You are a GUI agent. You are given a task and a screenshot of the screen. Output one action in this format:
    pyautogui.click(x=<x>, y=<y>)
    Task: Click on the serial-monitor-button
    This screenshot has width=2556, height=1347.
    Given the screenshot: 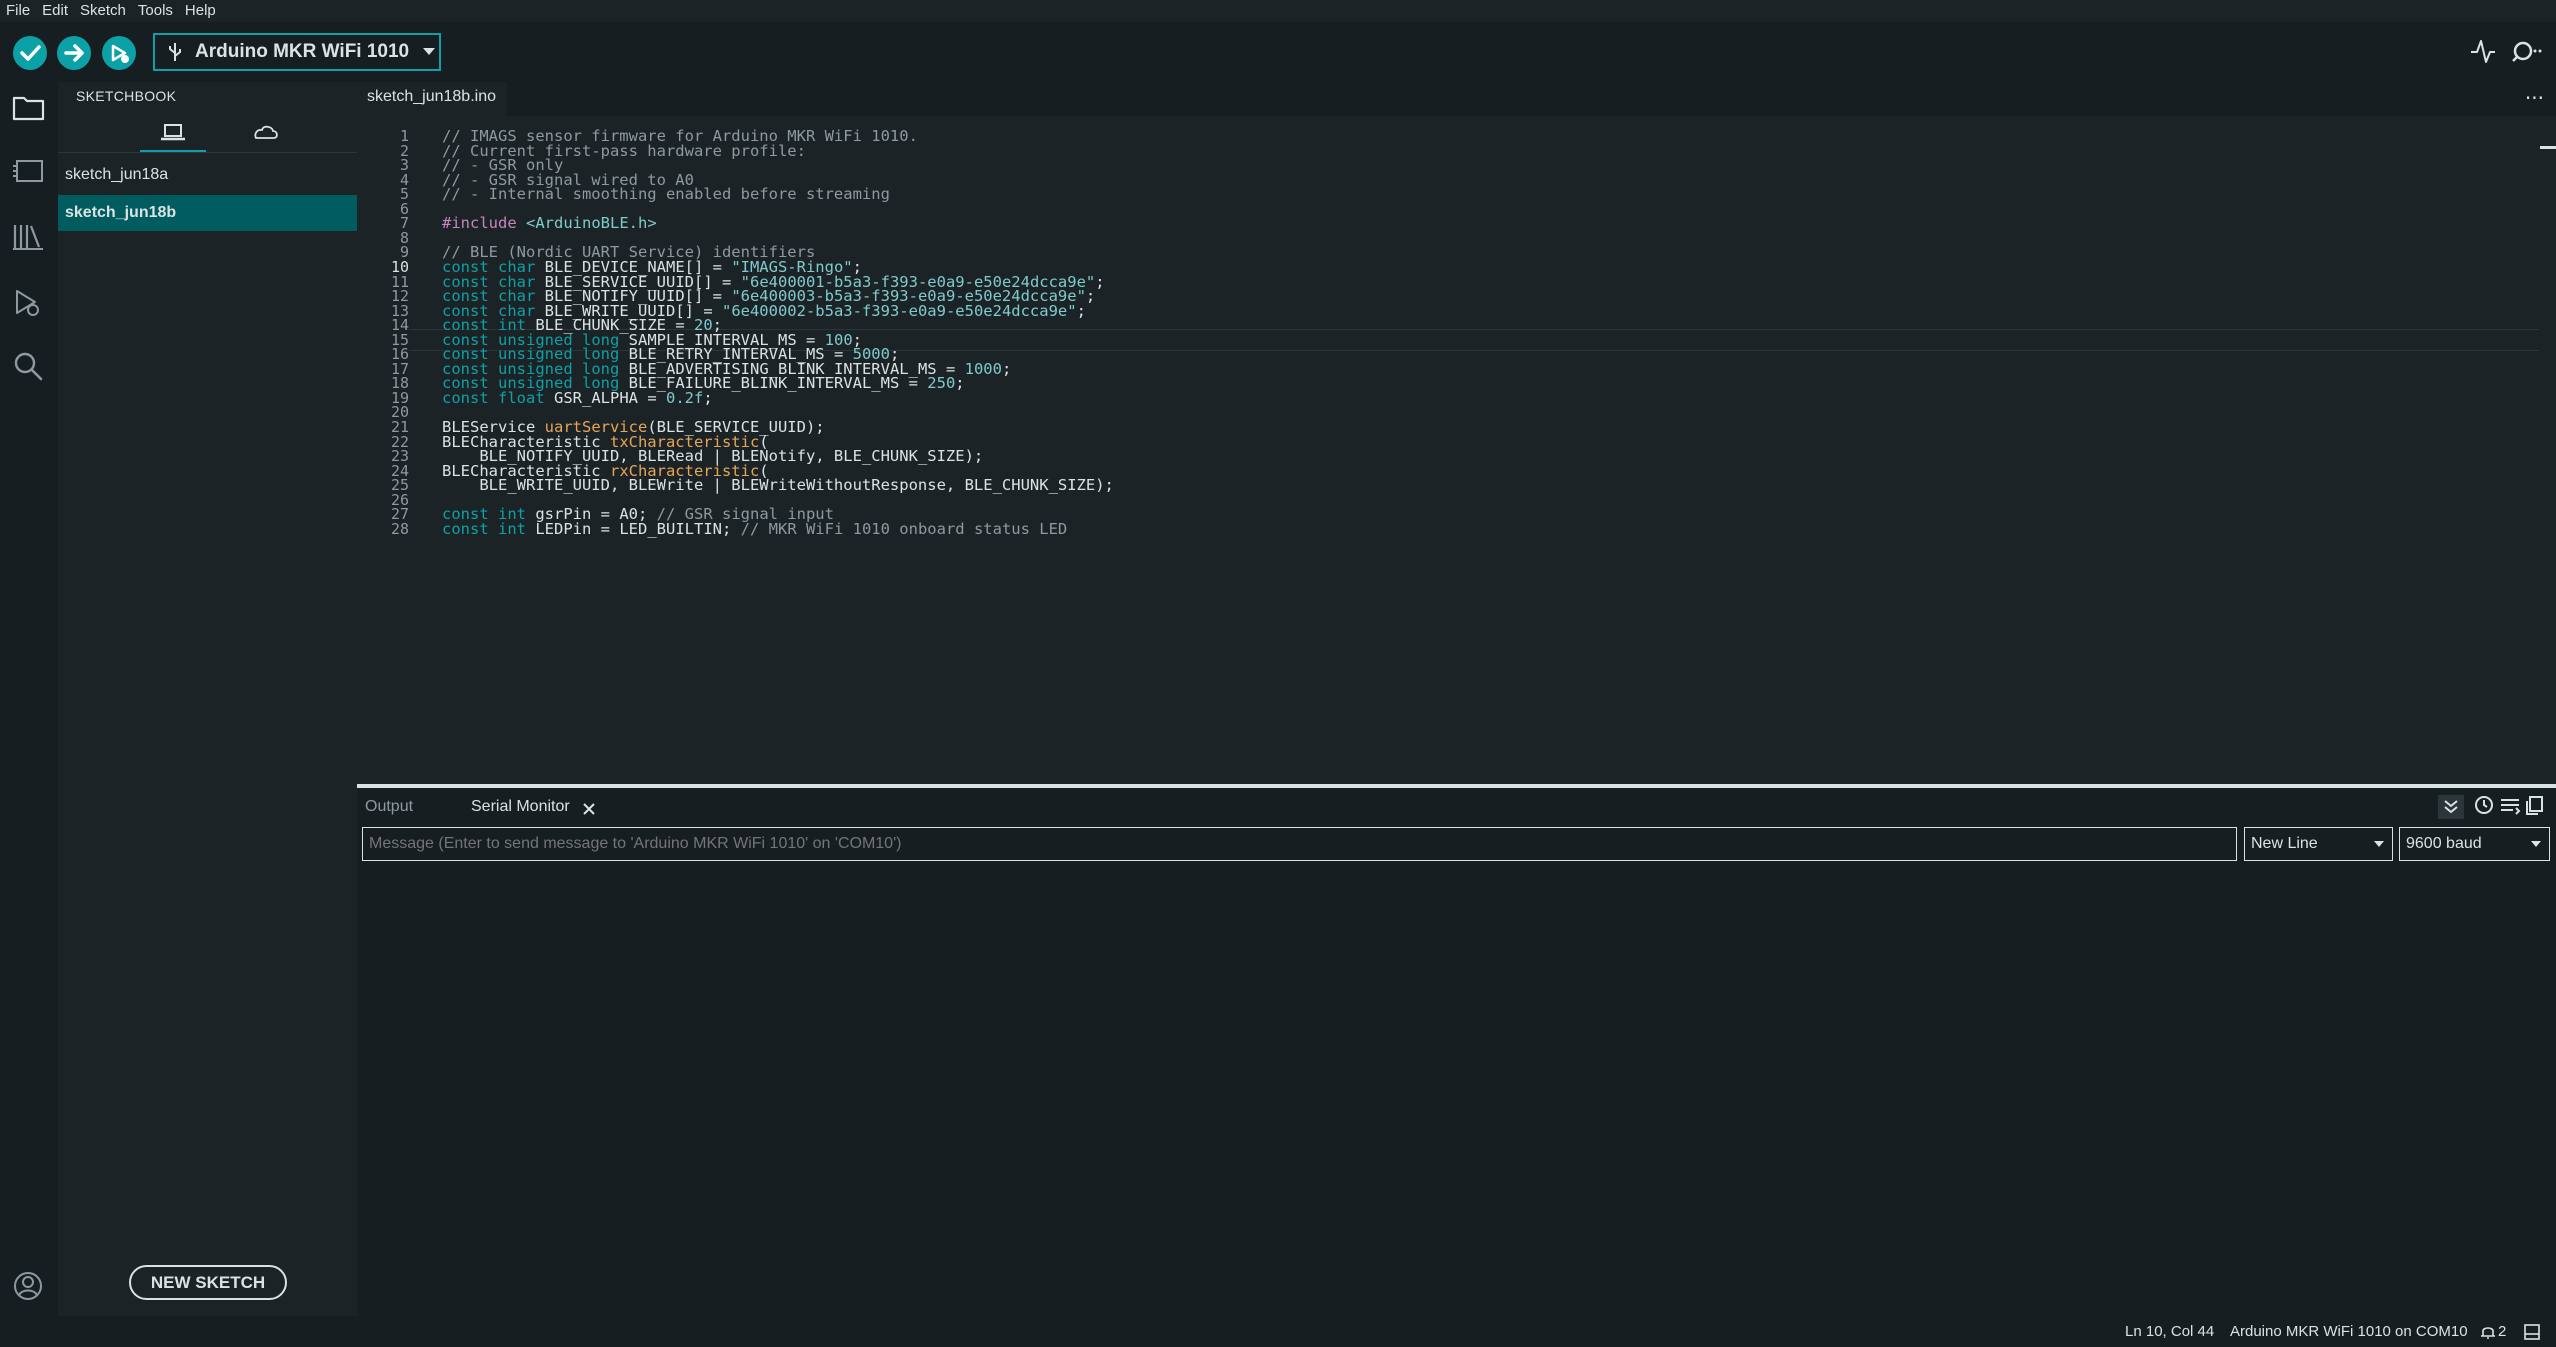 What is the action you would take?
    pyautogui.click(x=2527, y=53)
    